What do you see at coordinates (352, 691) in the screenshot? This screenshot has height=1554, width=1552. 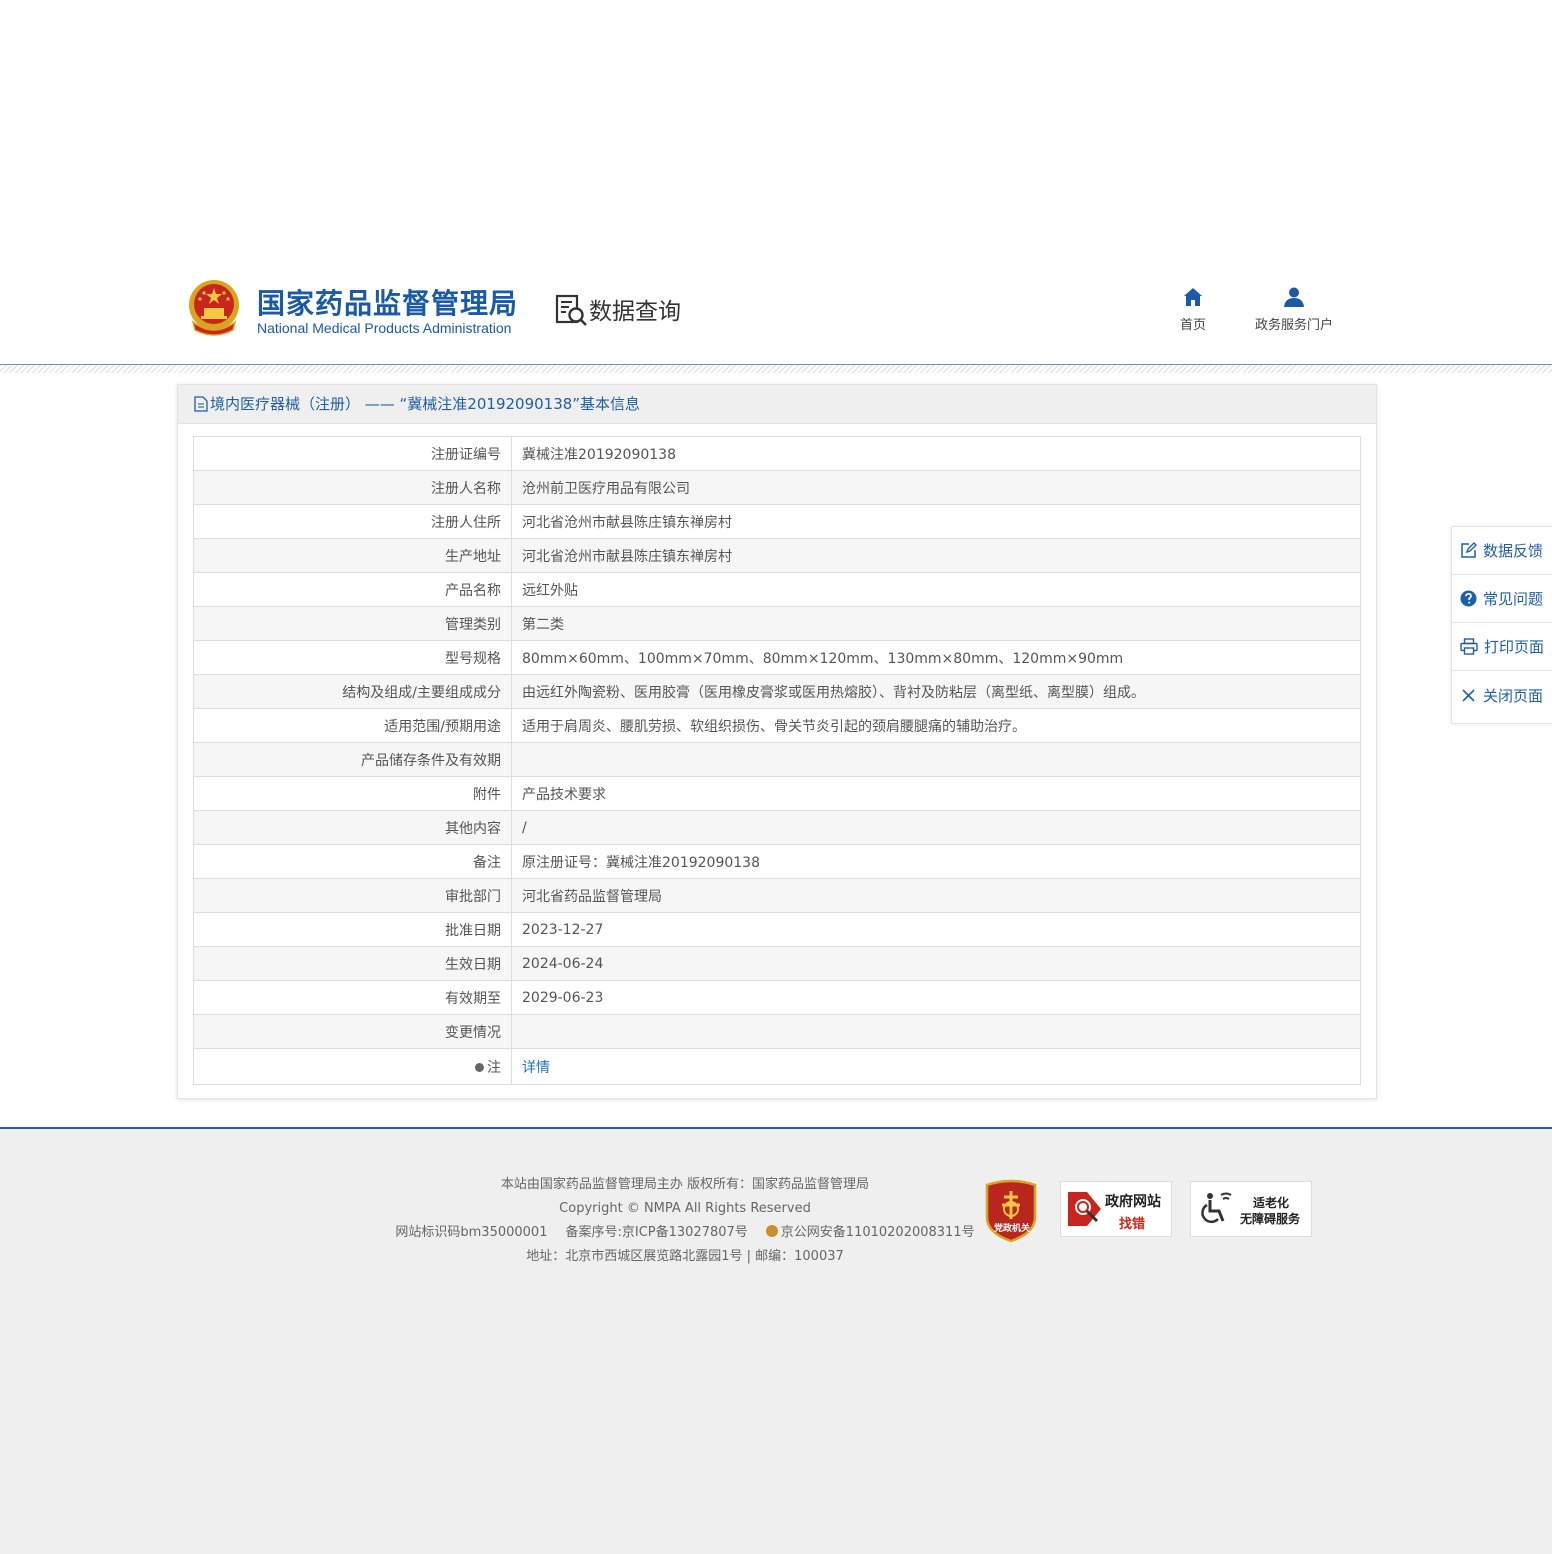 I see `field-label: 结构及组成/主要组成成分` at bounding box center [352, 691].